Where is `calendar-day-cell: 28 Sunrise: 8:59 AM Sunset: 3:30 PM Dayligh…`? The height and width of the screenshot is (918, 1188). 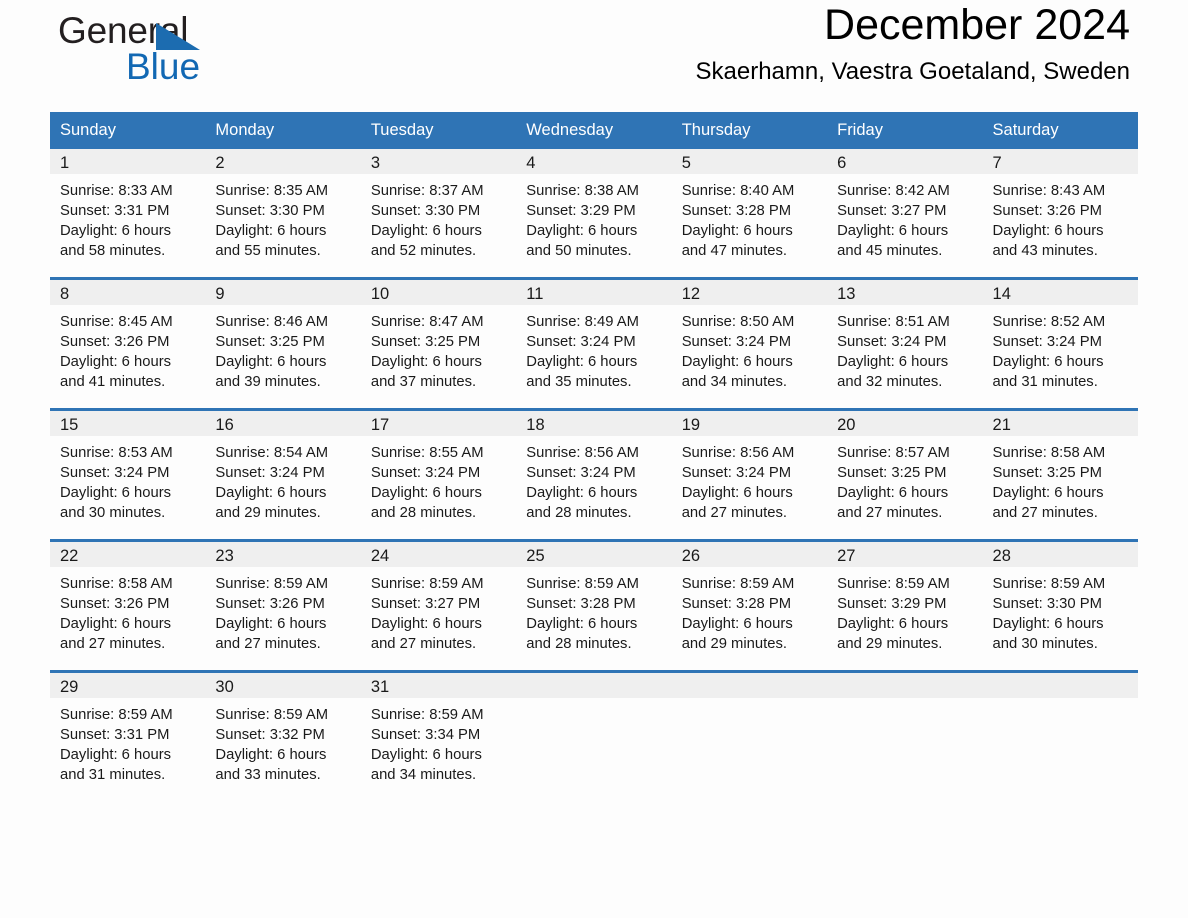 calendar-day-cell: 28 Sunrise: 8:59 AM Sunset: 3:30 PM Dayligh… is located at coordinates (1060, 605).